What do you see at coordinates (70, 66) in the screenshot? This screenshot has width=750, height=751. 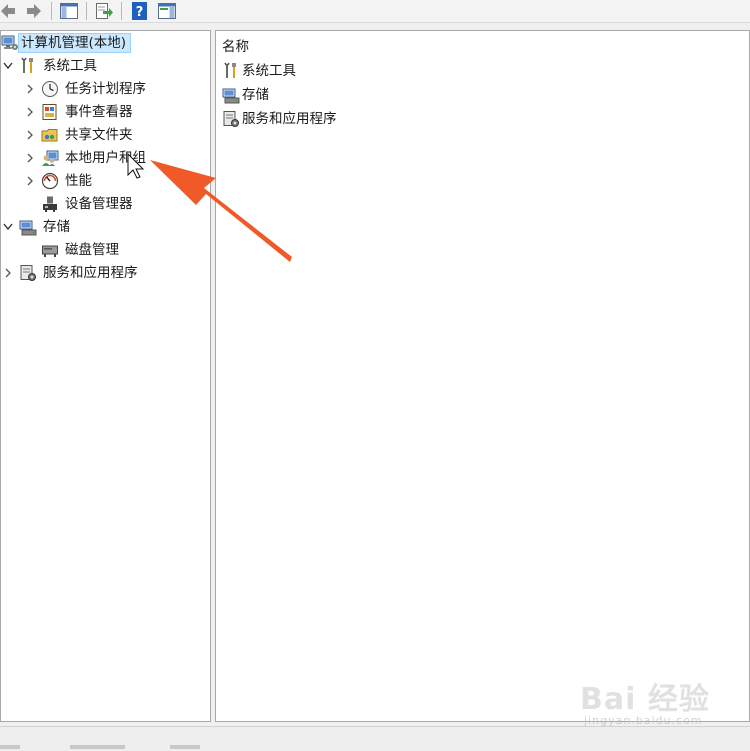 I see `tree-item-label: 系统工具` at bounding box center [70, 66].